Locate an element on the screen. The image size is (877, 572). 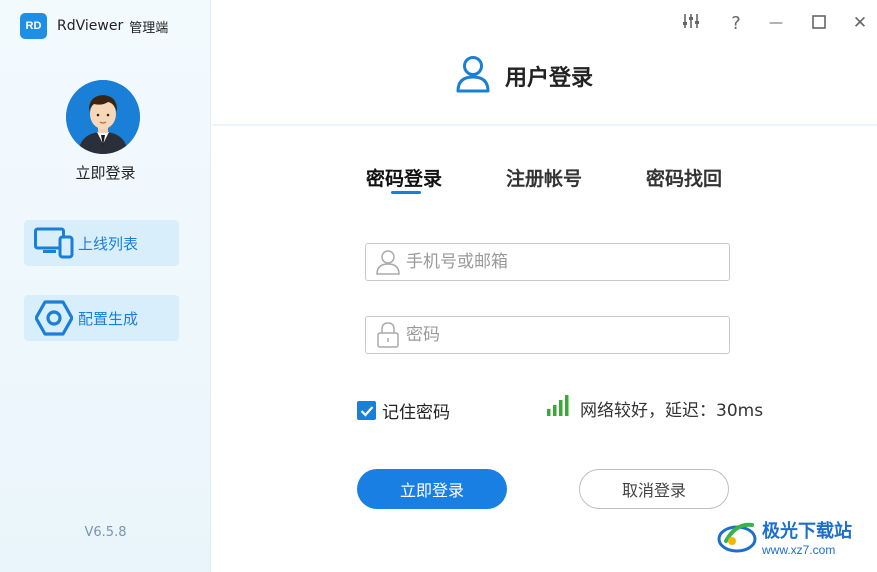
login-button: 立即登录 is located at coordinates (432, 489).